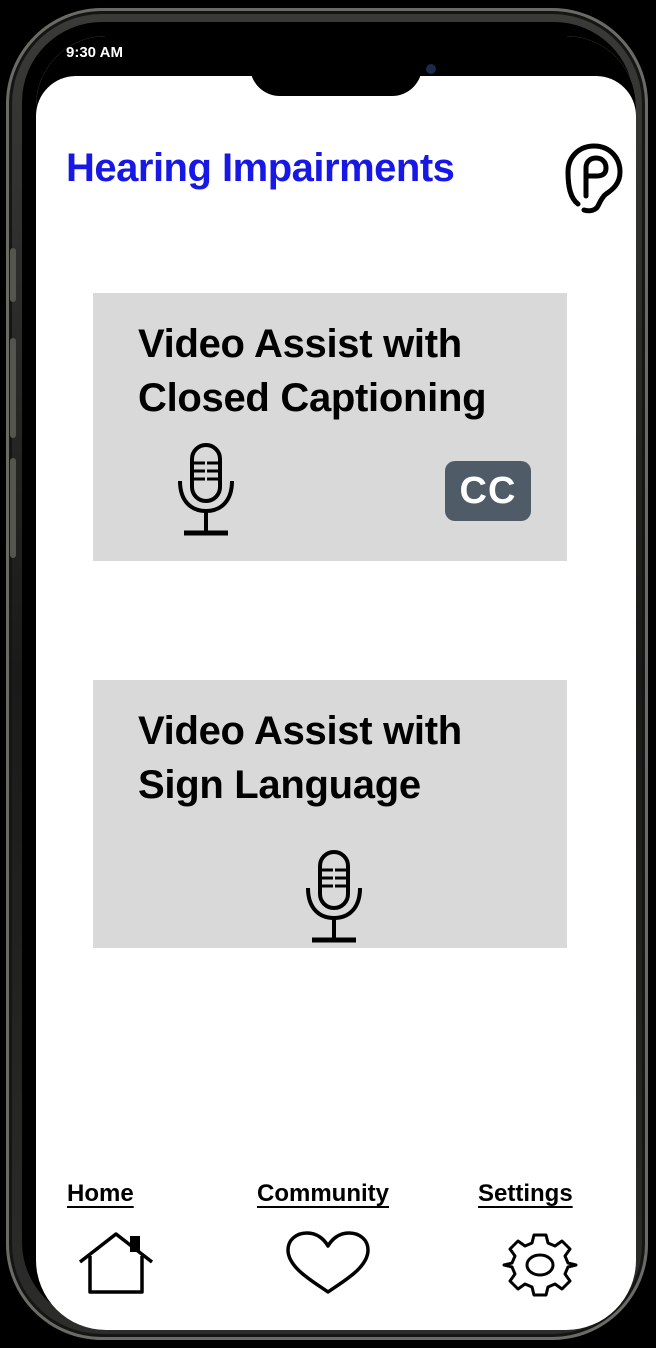 The height and width of the screenshot is (1348, 656). What do you see at coordinates (260, 168) in the screenshot?
I see `page-title: Hearing Impairments` at bounding box center [260, 168].